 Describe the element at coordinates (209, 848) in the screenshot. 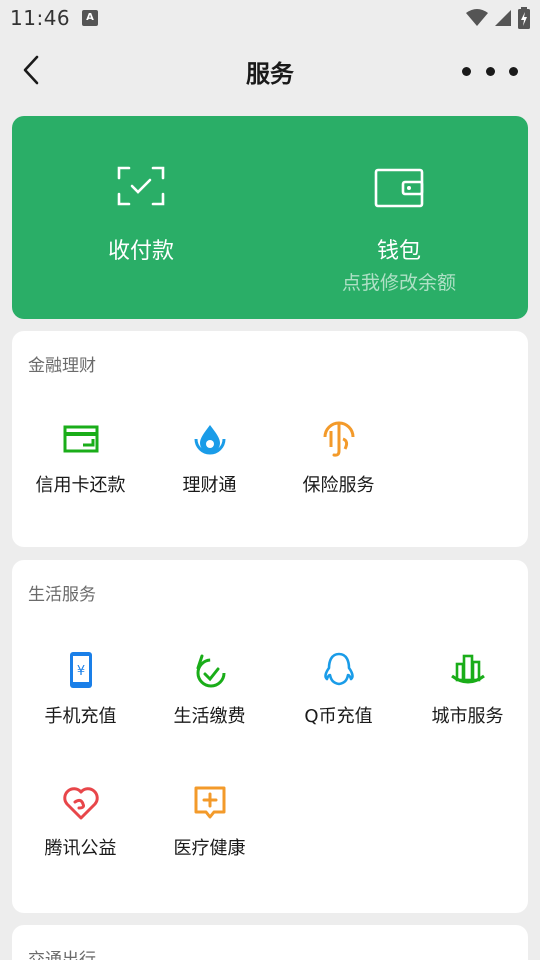

I see `medical-health-label: 医疗健康` at that location.